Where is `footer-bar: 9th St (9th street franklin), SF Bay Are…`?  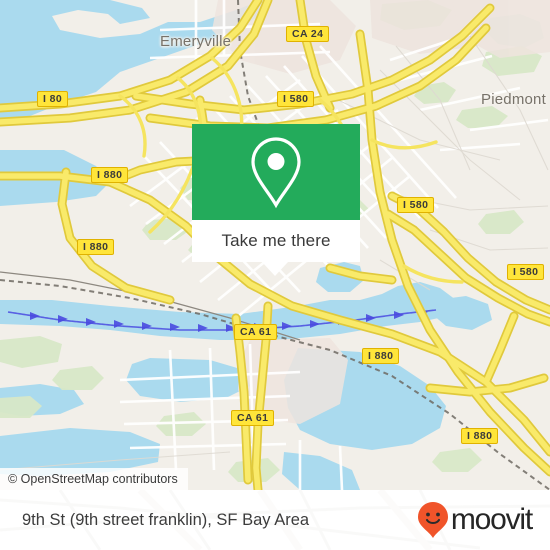
footer-bar: 9th St (9th street franklin), SF Bay Are… is located at coordinates (275, 520).